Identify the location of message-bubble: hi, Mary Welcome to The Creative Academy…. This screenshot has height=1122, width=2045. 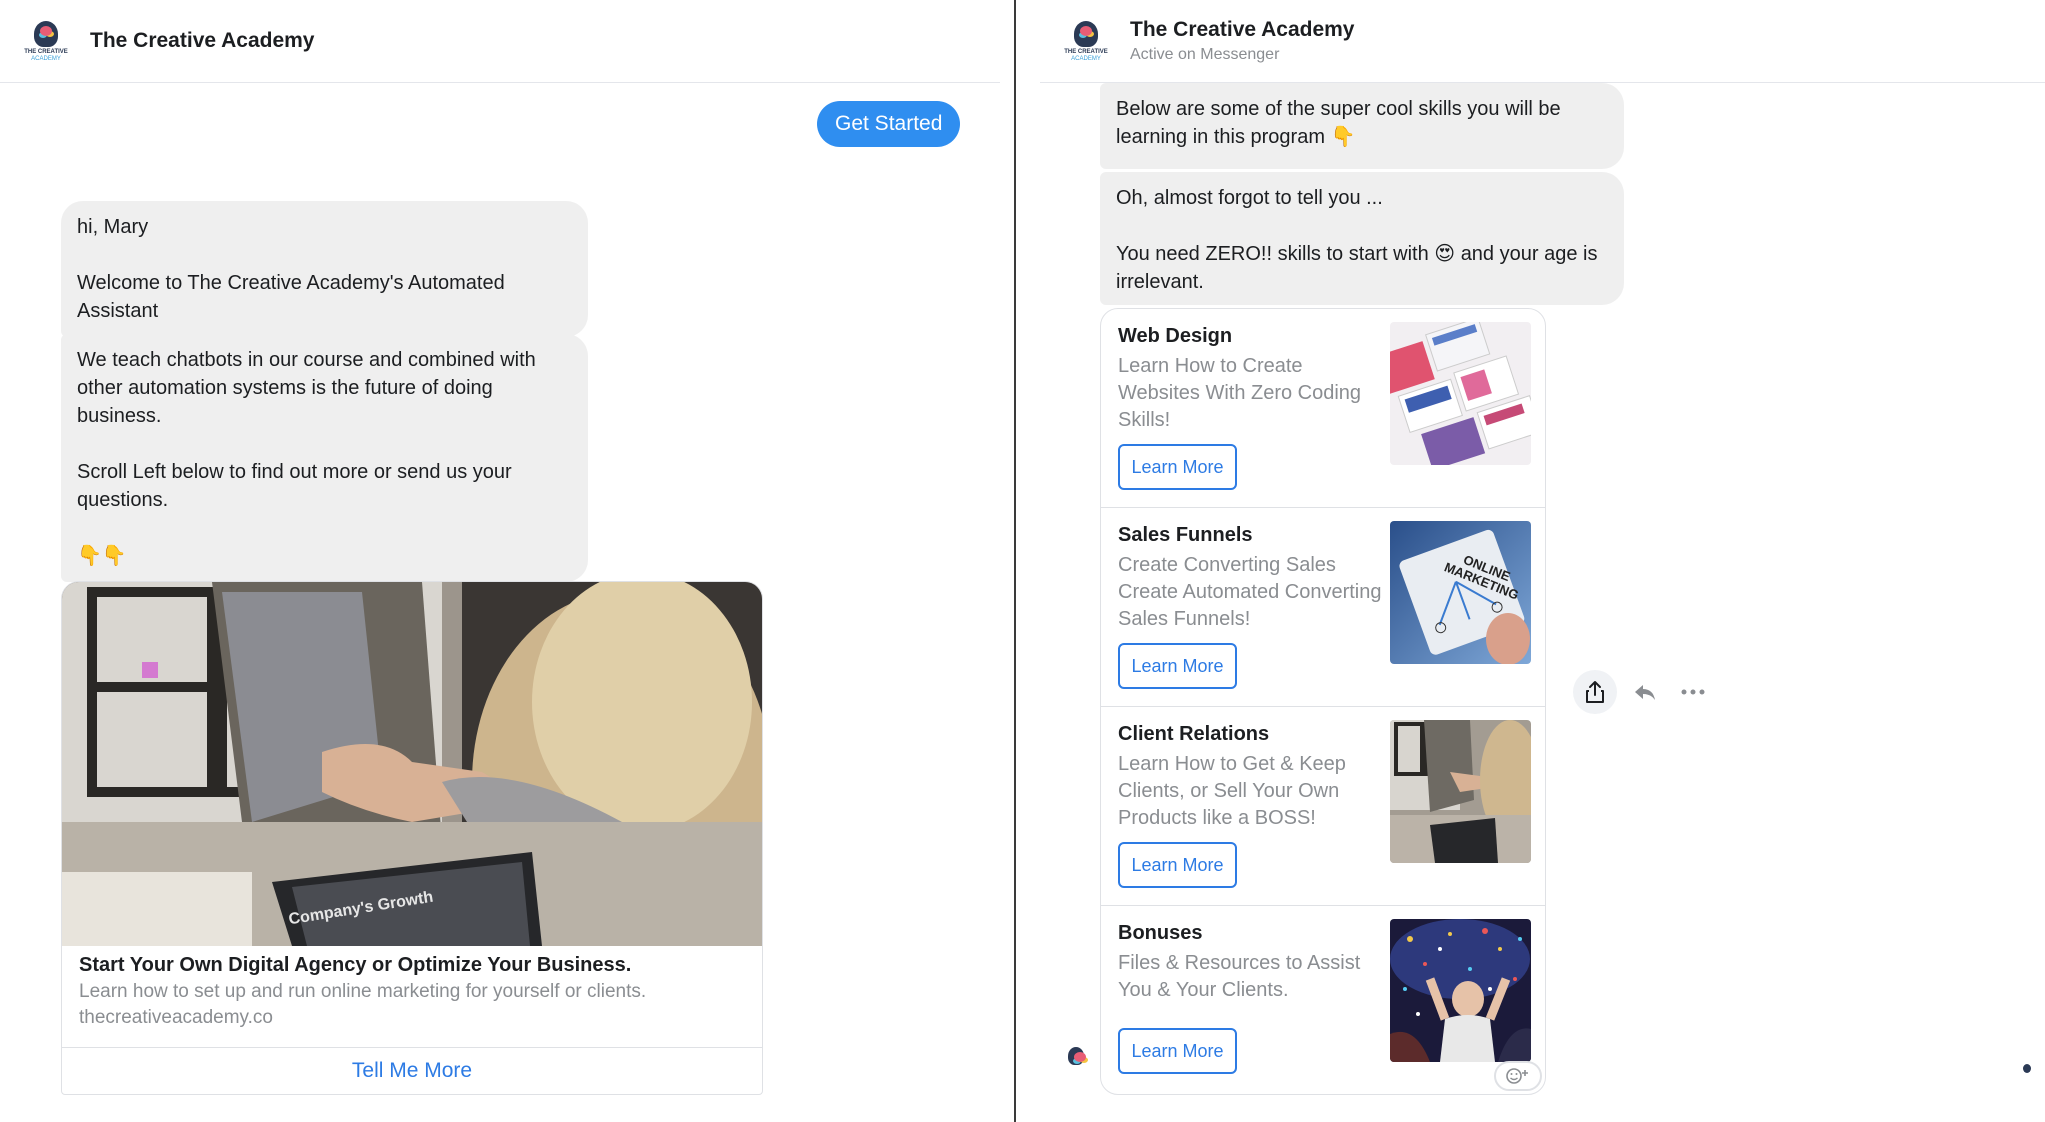
(324, 269).